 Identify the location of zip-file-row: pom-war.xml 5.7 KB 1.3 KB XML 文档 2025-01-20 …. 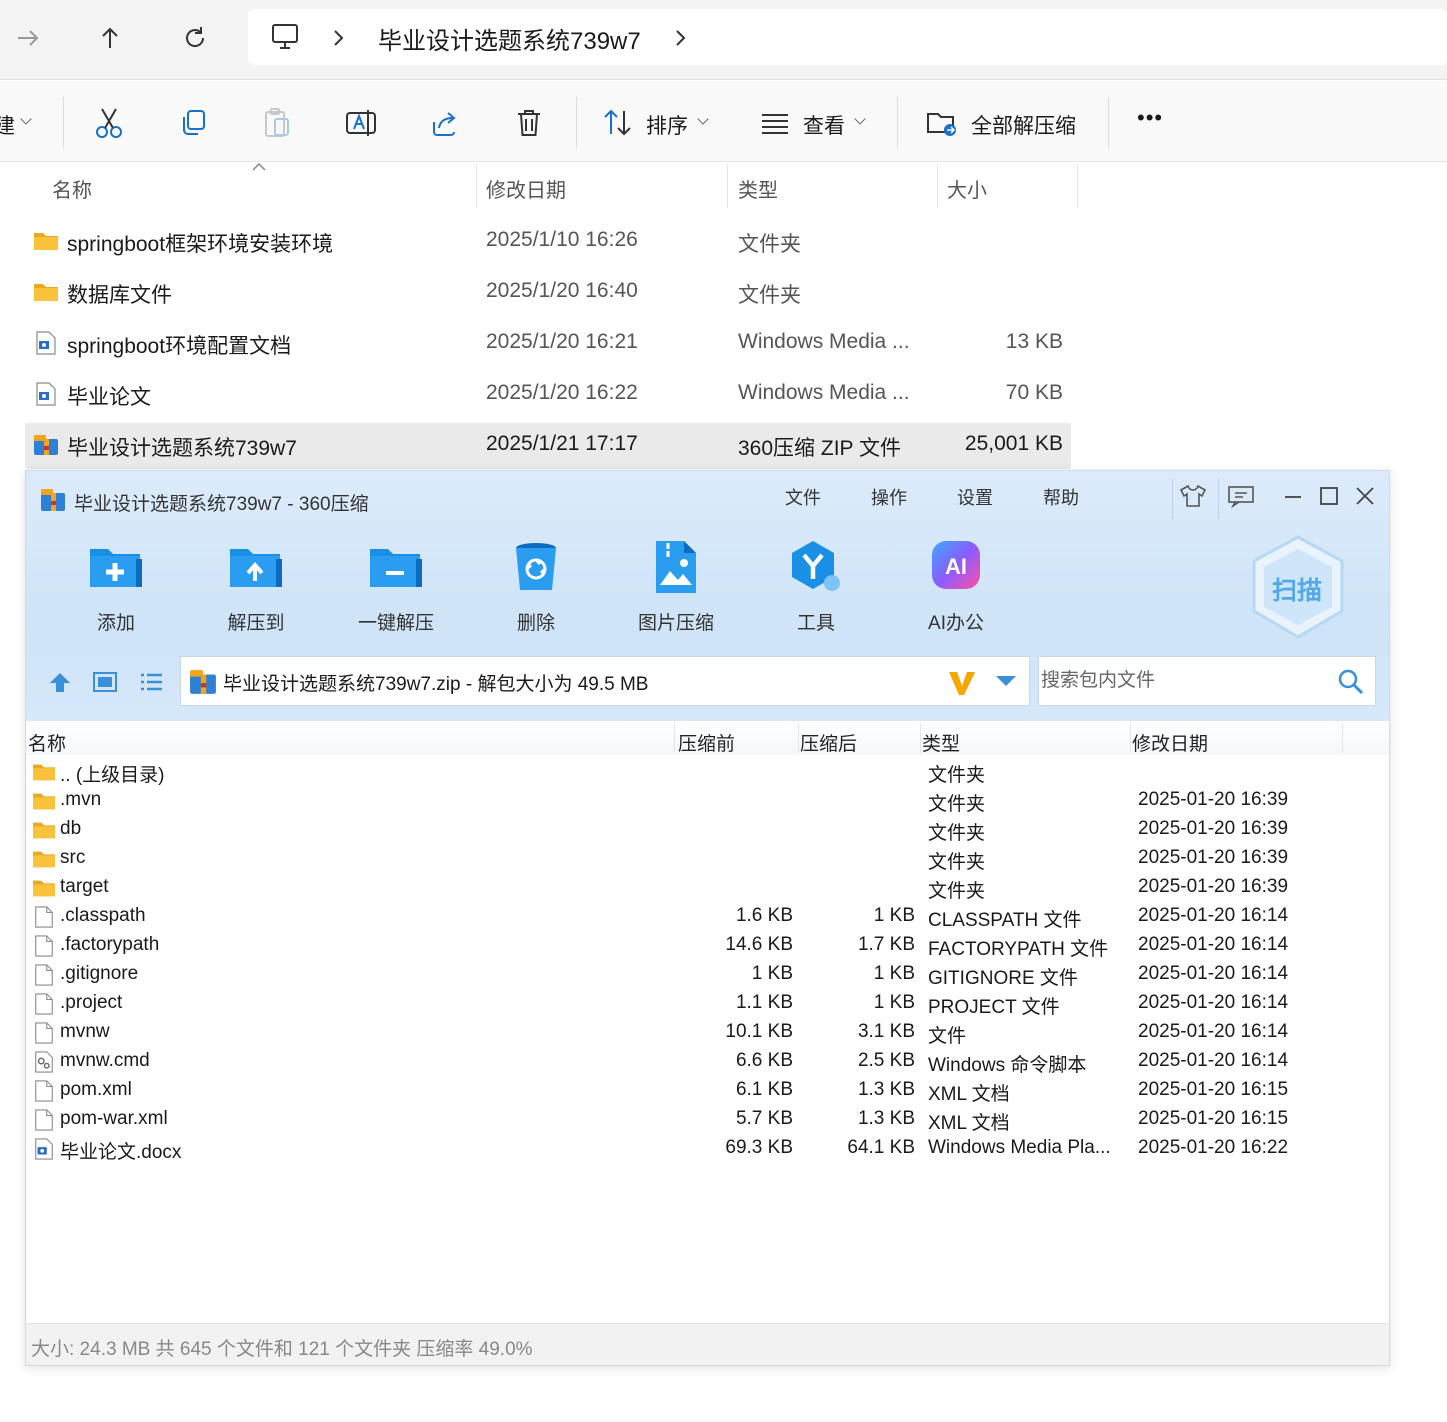
(707, 1120).